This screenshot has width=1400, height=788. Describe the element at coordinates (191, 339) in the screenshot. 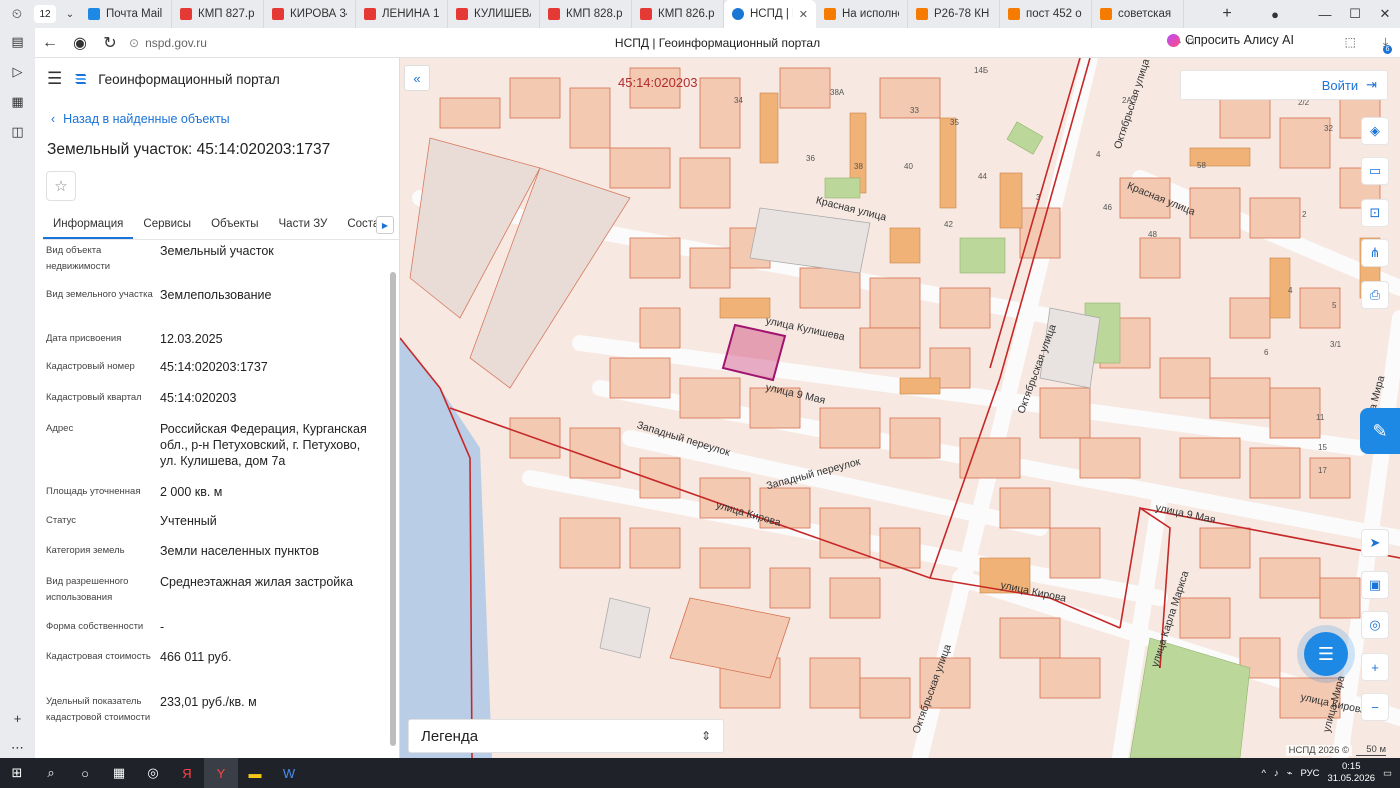

I see `property-value: 12.03.2025` at that location.